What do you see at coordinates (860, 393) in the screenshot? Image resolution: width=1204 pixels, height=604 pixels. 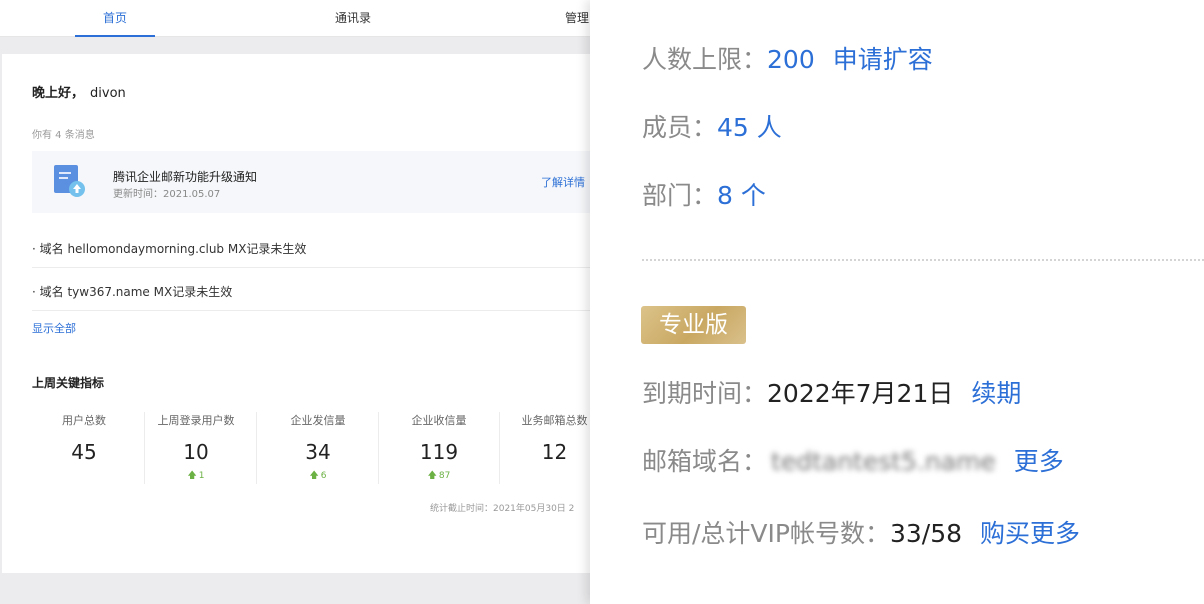 I see `expiry-value: 2022年7月21日` at bounding box center [860, 393].